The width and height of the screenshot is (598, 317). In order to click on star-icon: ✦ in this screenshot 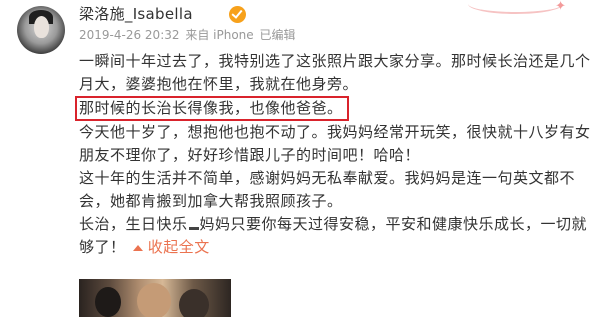, I will do `click(560, 7)`.